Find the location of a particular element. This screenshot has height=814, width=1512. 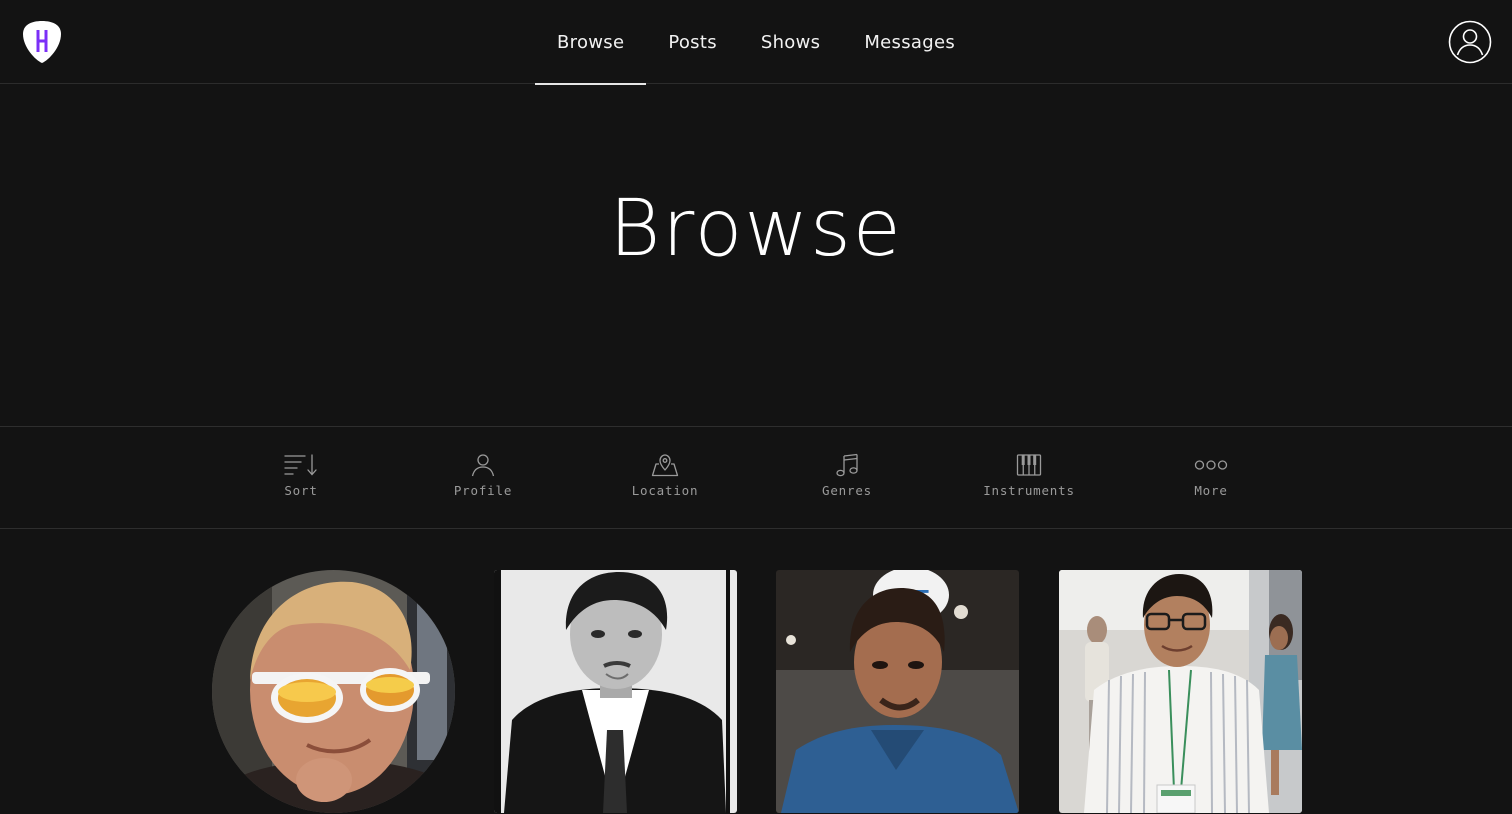

nav-browse-label: Browse is located at coordinates (590, 42).